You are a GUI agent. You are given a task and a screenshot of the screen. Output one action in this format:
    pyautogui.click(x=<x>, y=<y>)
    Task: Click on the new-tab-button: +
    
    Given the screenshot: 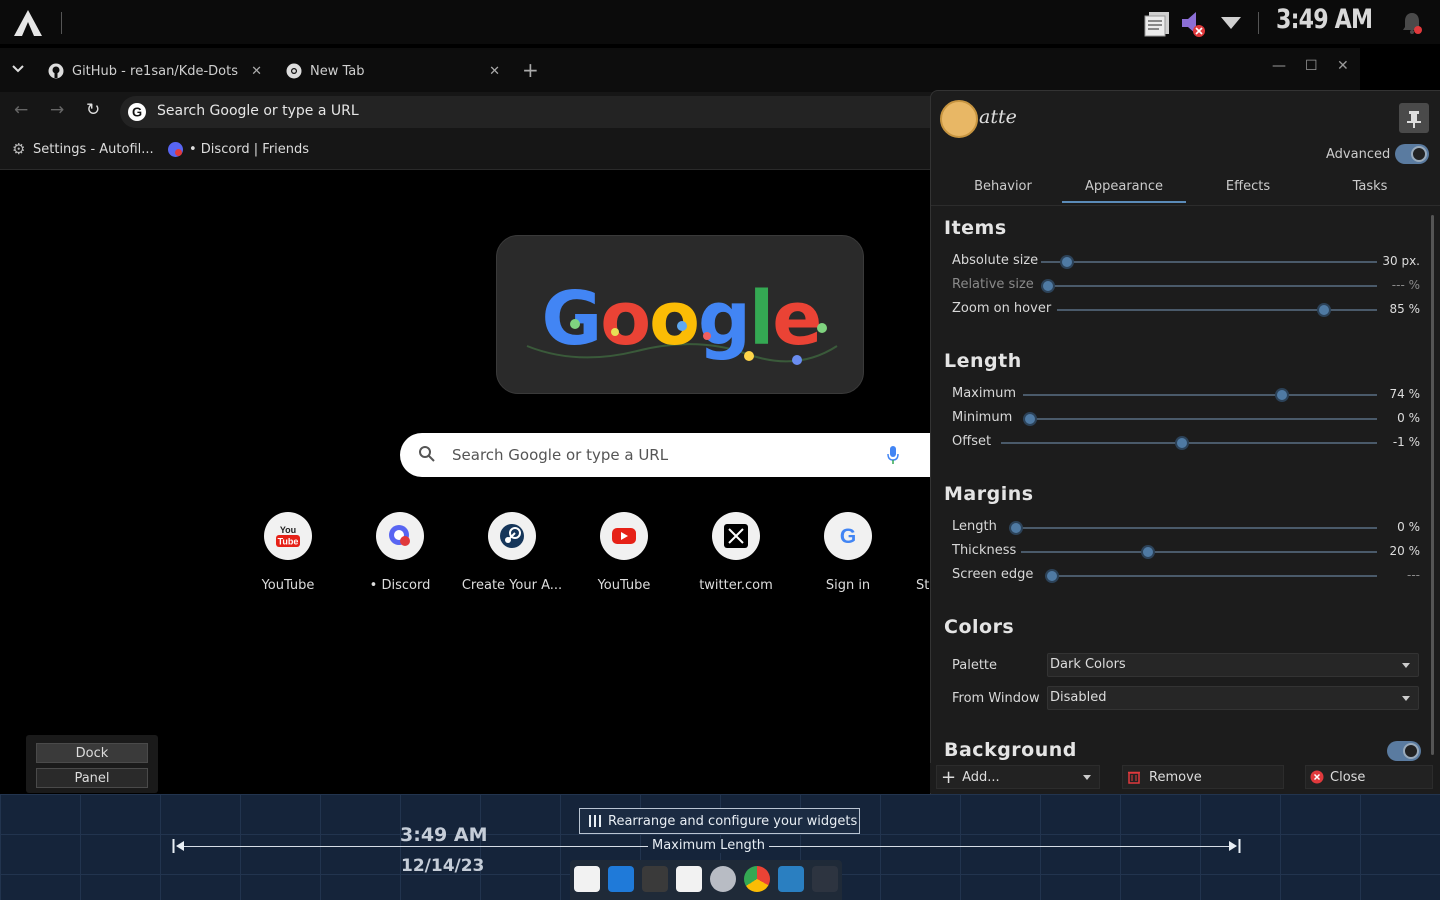 What is the action you would take?
    pyautogui.click(x=530, y=70)
    